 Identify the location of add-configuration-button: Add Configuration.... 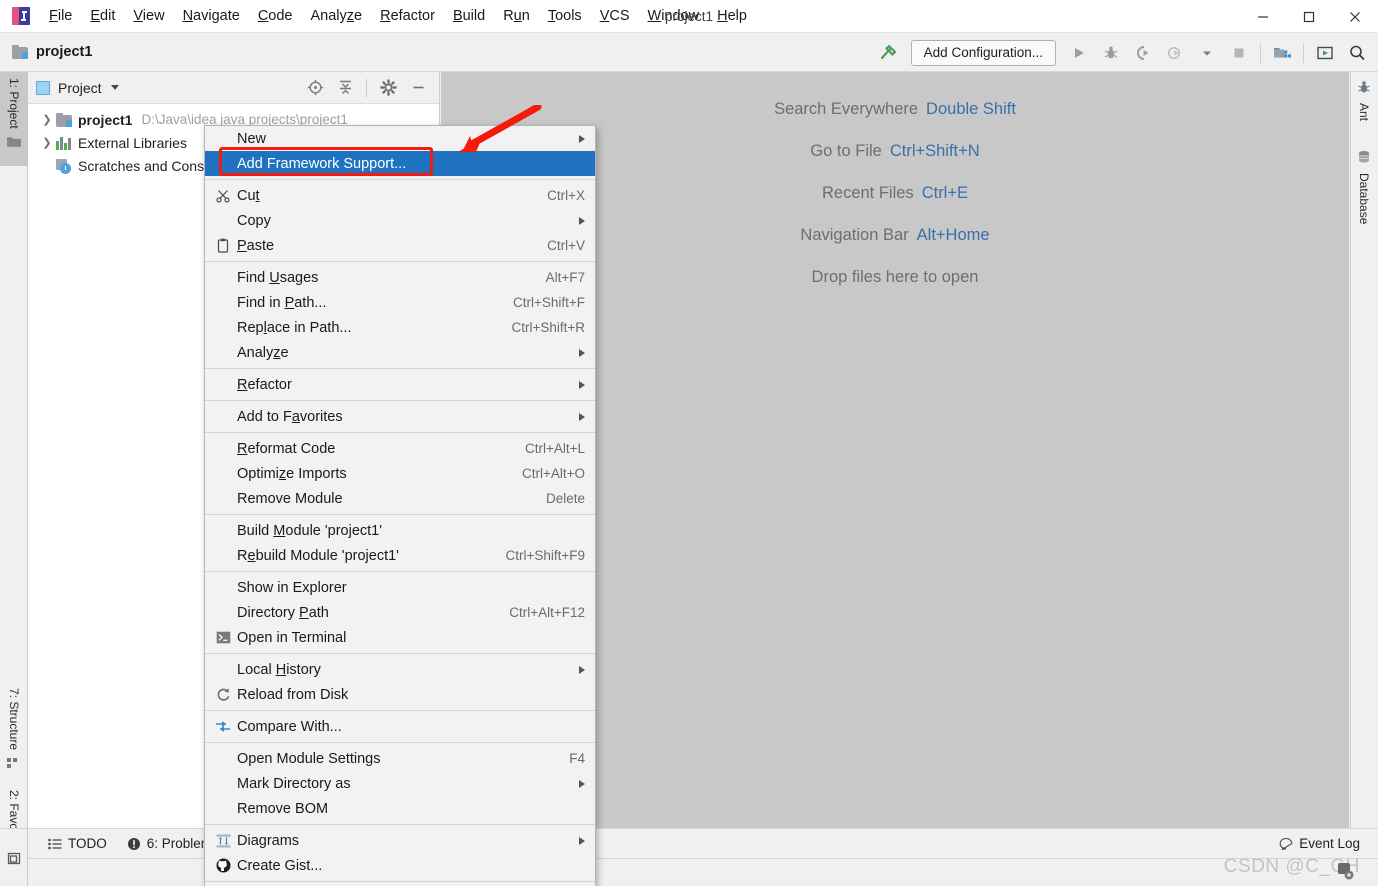
(983, 52).